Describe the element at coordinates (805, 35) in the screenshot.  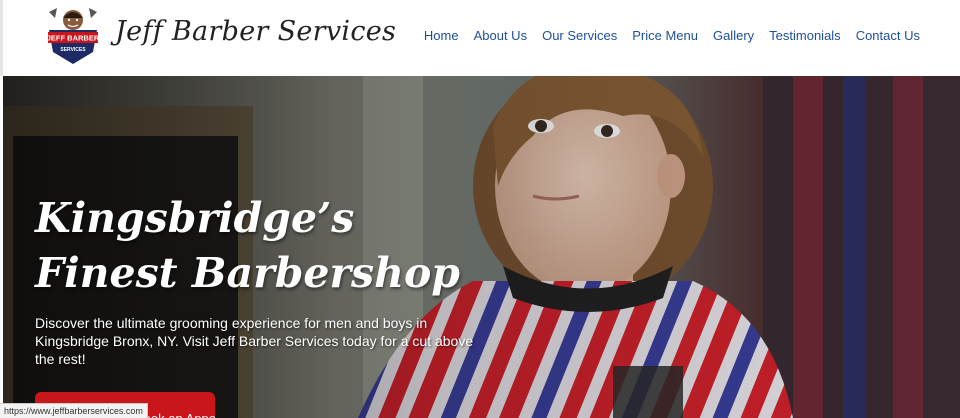
I see `nav-item-testimonials: Testimonials` at that location.